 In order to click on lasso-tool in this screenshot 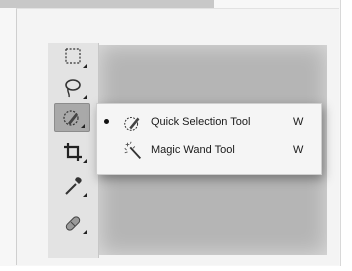, I will do `click(73, 88)`.